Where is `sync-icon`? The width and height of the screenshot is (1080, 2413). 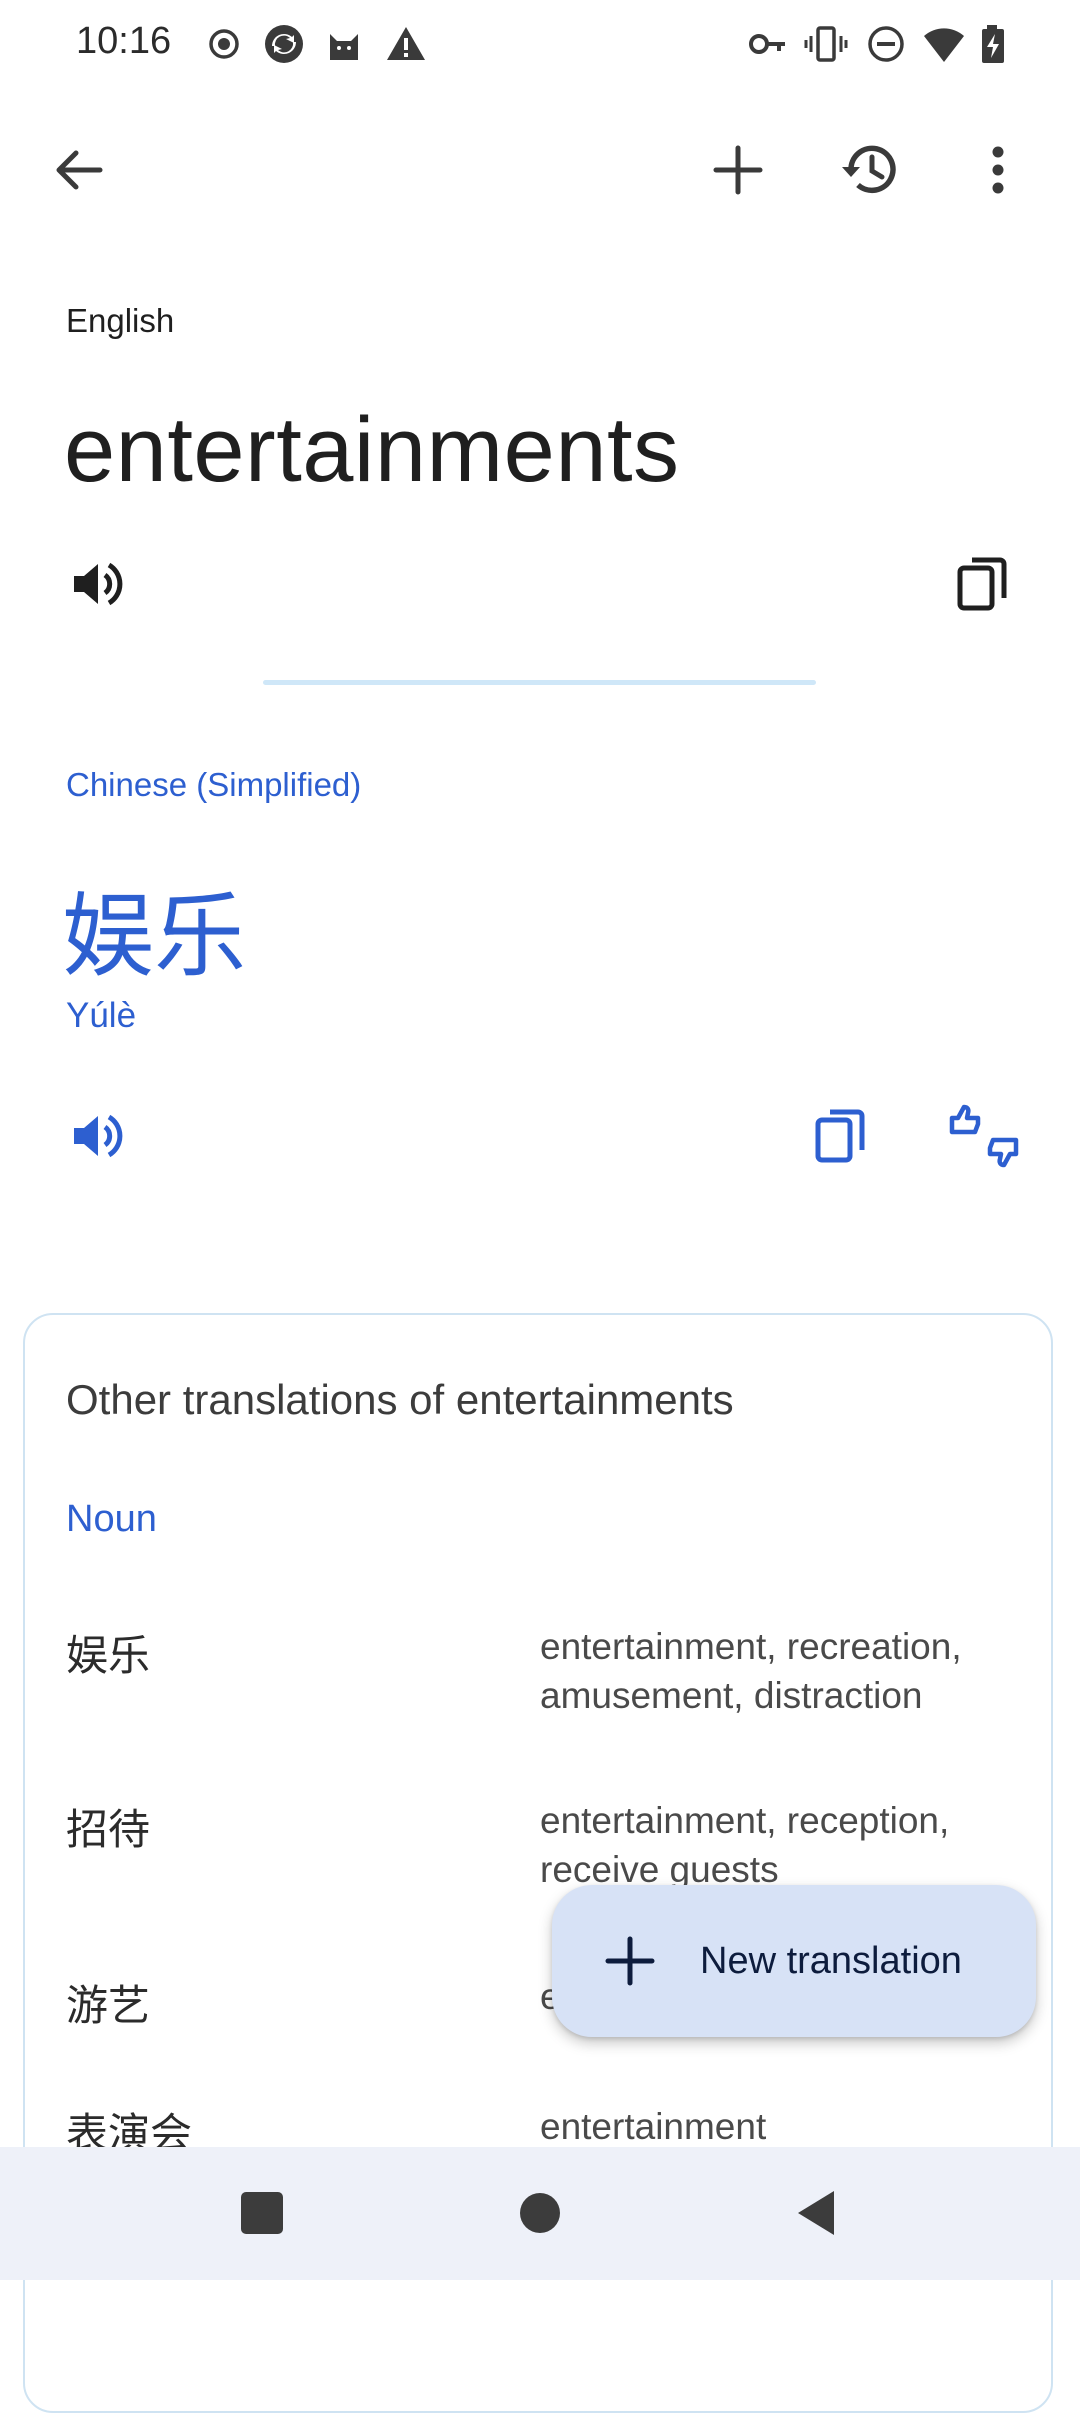
sync-icon is located at coordinates (284, 44).